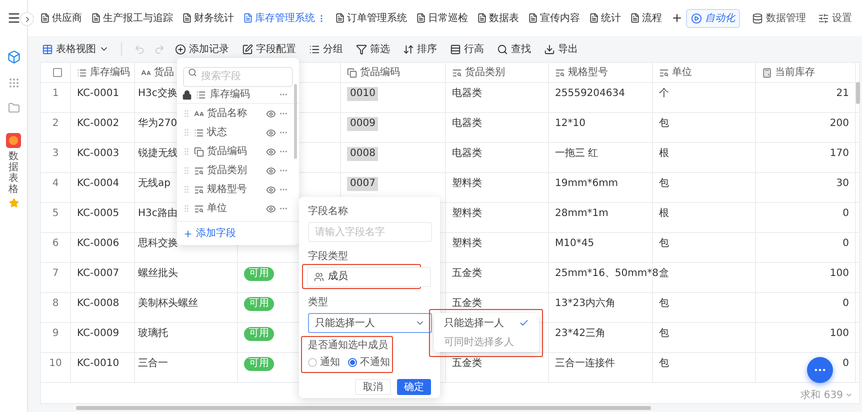  I want to click on table-cell: 23*42三角, so click(580, 334).